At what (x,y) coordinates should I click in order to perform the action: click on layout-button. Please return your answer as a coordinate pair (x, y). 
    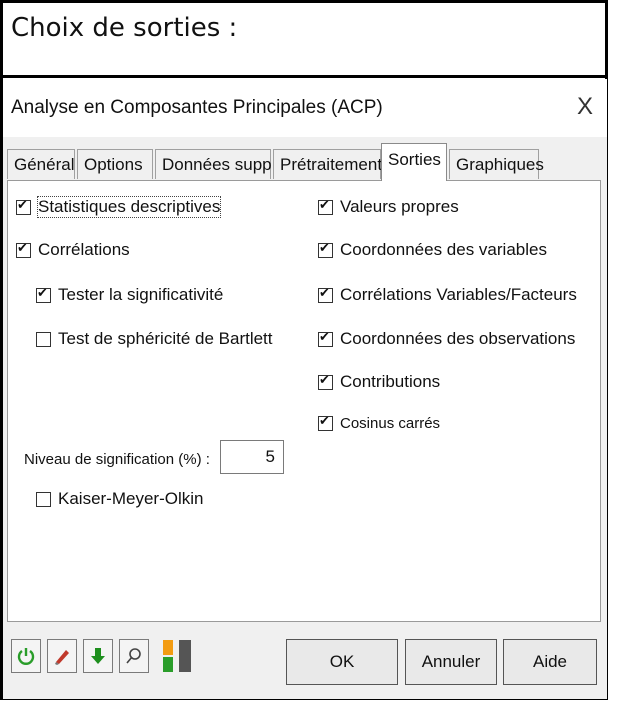
    Looking at the image, I should click on (181, 656).